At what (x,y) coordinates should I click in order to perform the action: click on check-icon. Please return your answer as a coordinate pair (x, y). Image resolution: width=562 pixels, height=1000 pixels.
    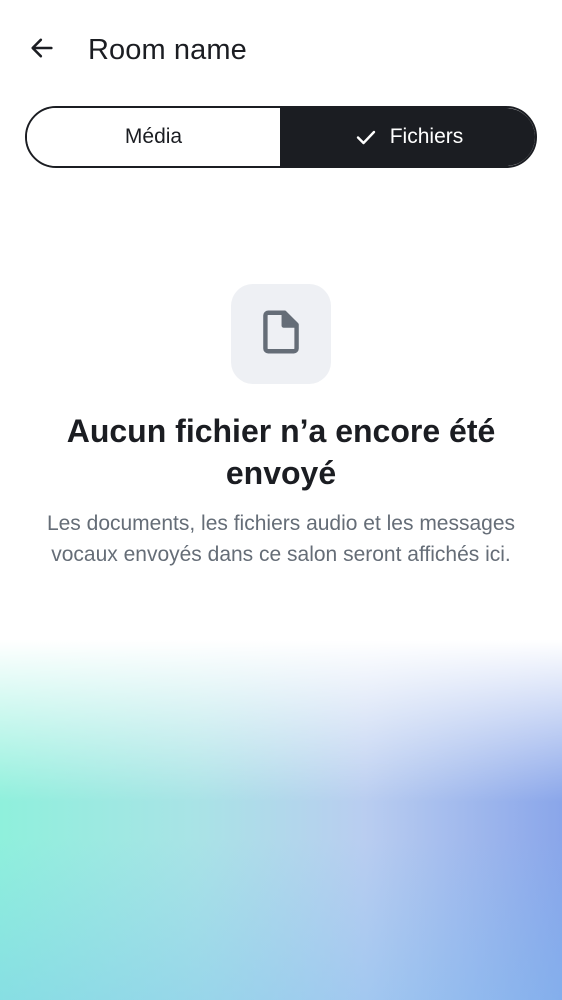
    Looking at the image, I should click on (366, 137).